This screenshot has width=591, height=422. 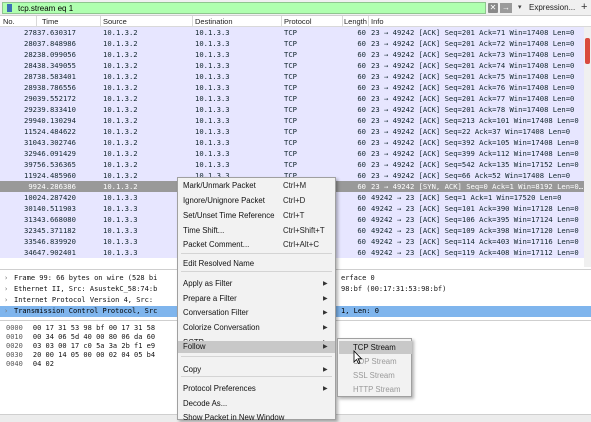 What do you see at coordinates (375, 361) in the screenshot?
I see `submenu-item-udp-stream: UDP Stream` at bounding box center [375, 361].